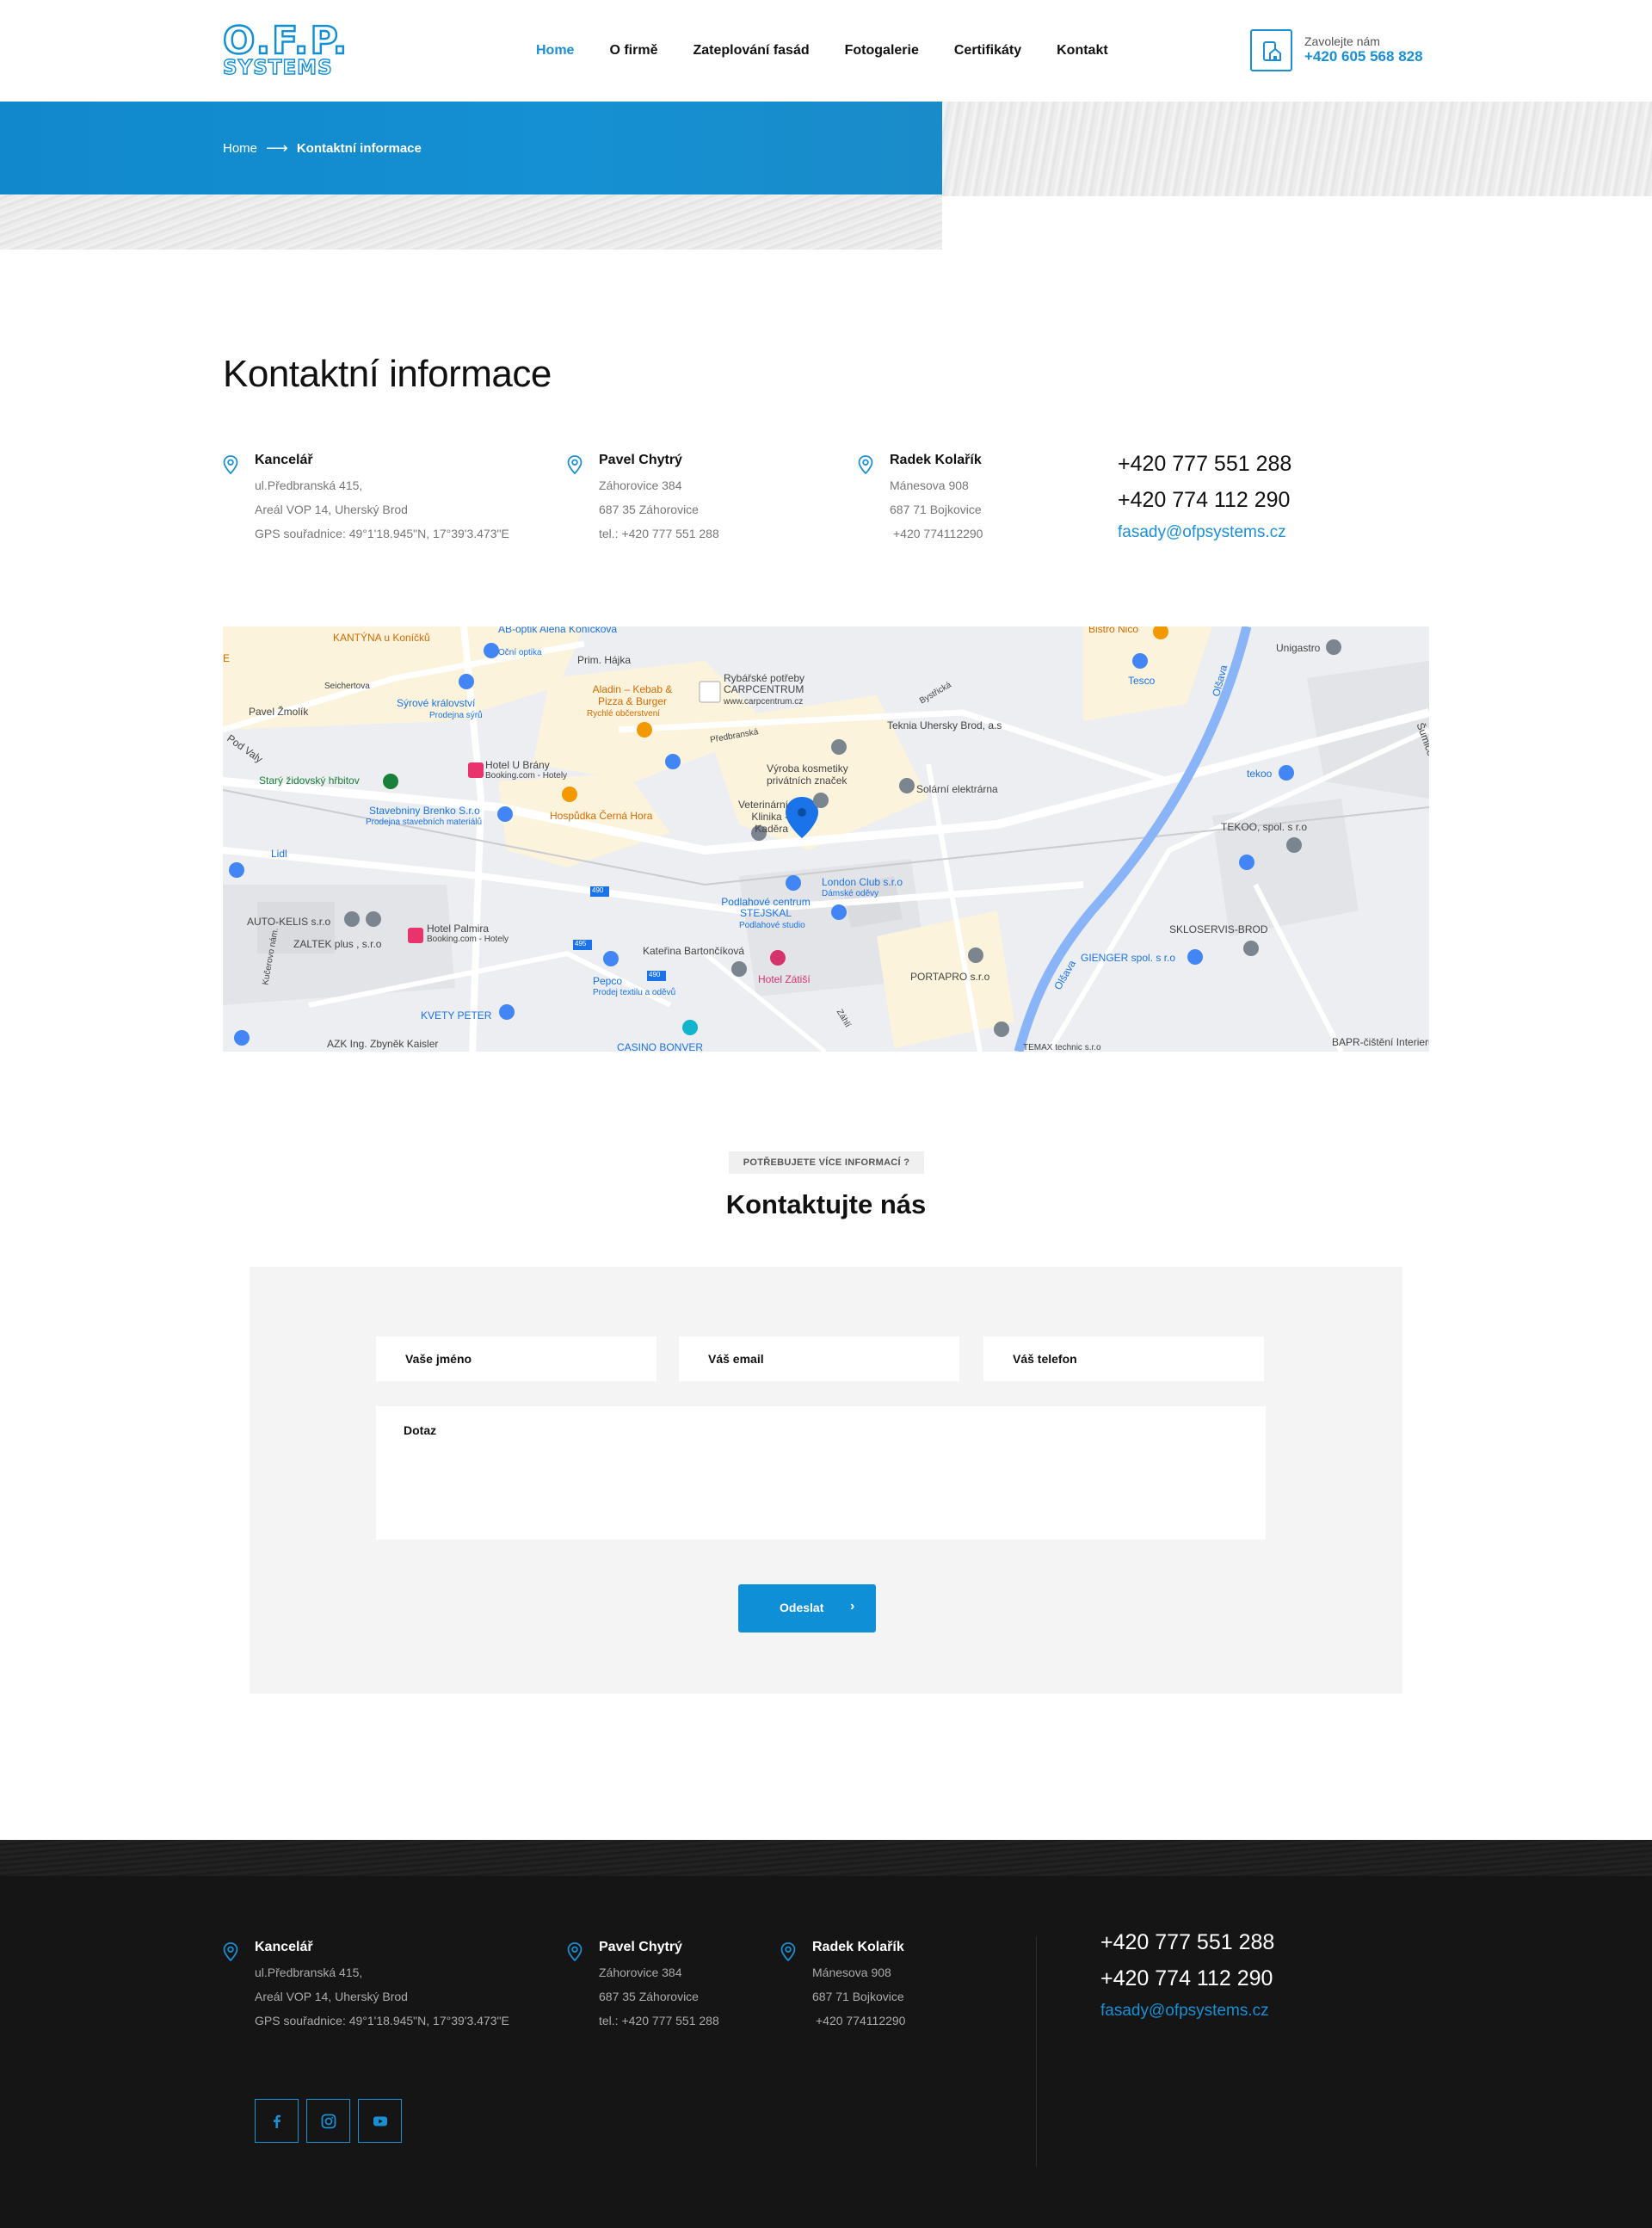 The height and width of the screenshot is (2228, 1652). What do you see at coordinates (456, 1015) in the screenshot?
I see `map-label: KVETY PETER` at bounding box center [456, 1015].